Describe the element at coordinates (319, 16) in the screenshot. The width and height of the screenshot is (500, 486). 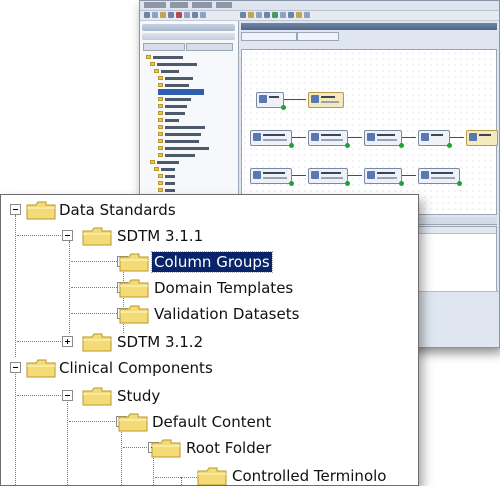
I see `toolbar` at that location.